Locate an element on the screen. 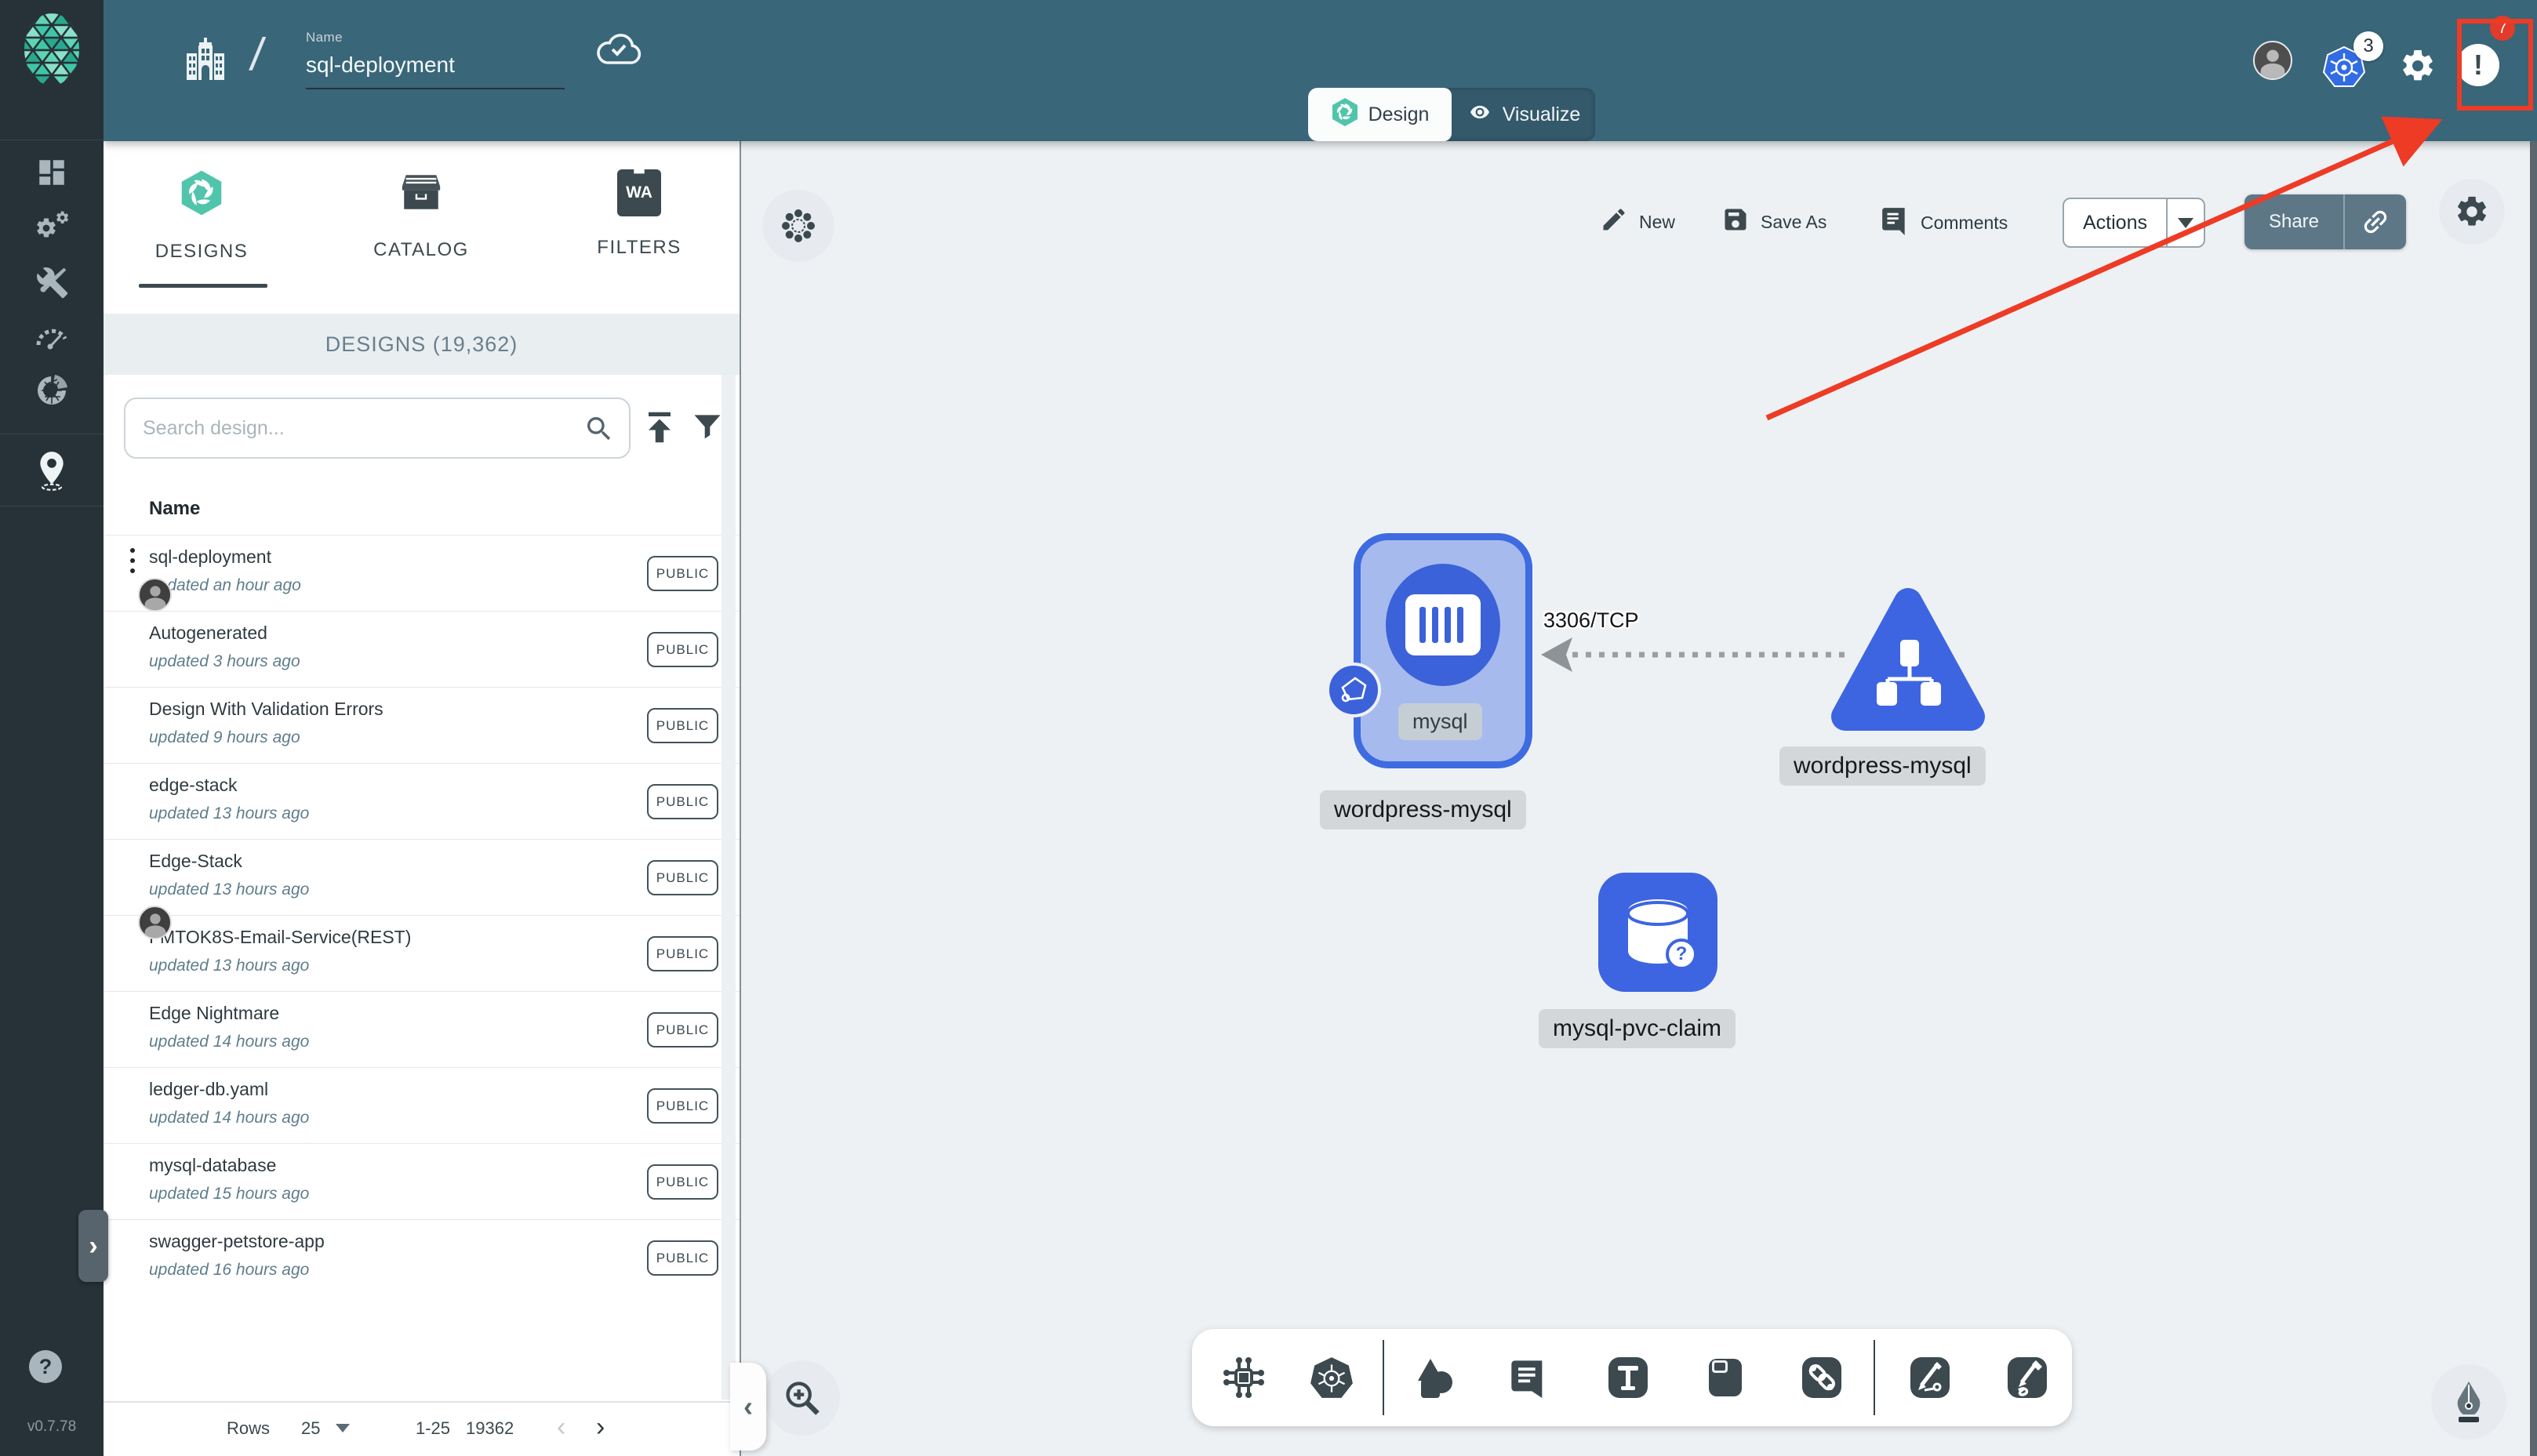 Image resolution: width=2537 pixels, height=1456 pixels. panel-collapse-handle: ‹ is located at coordinates (748, 1407).